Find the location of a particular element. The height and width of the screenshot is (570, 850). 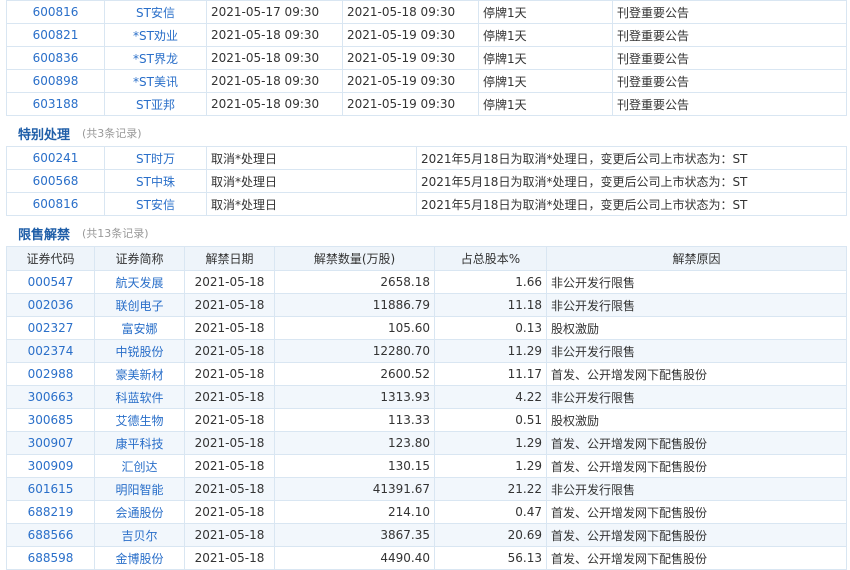

stock-name-link: 金博股份 is located at coordinates (139, 559).